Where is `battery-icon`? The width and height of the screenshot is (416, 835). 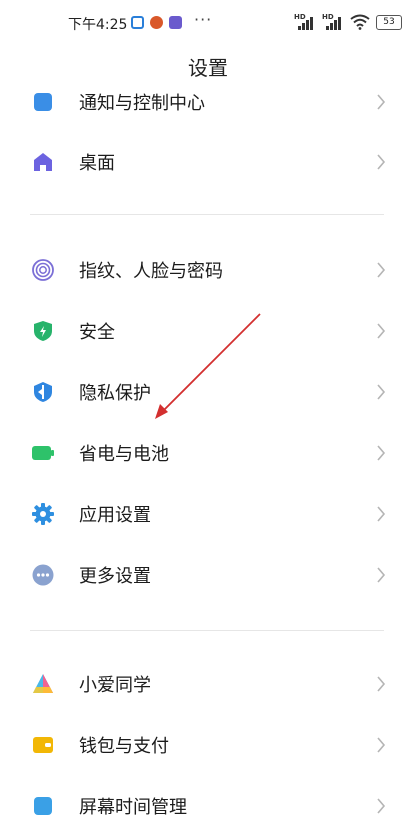 battery-icon is located at coordinates (43, 453).